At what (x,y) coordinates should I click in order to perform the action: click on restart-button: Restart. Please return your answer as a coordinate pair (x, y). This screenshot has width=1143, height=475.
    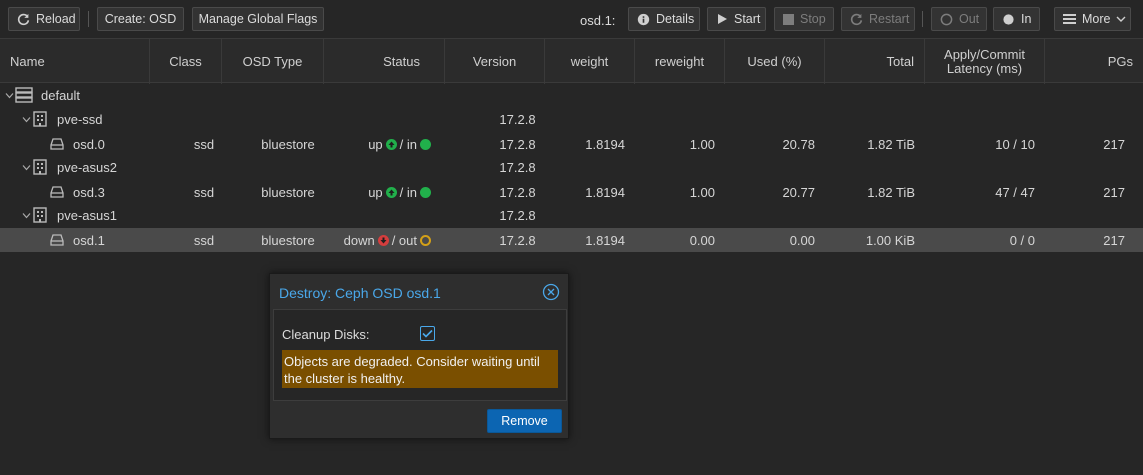
    Looking at the image, I should click on (878, 19).